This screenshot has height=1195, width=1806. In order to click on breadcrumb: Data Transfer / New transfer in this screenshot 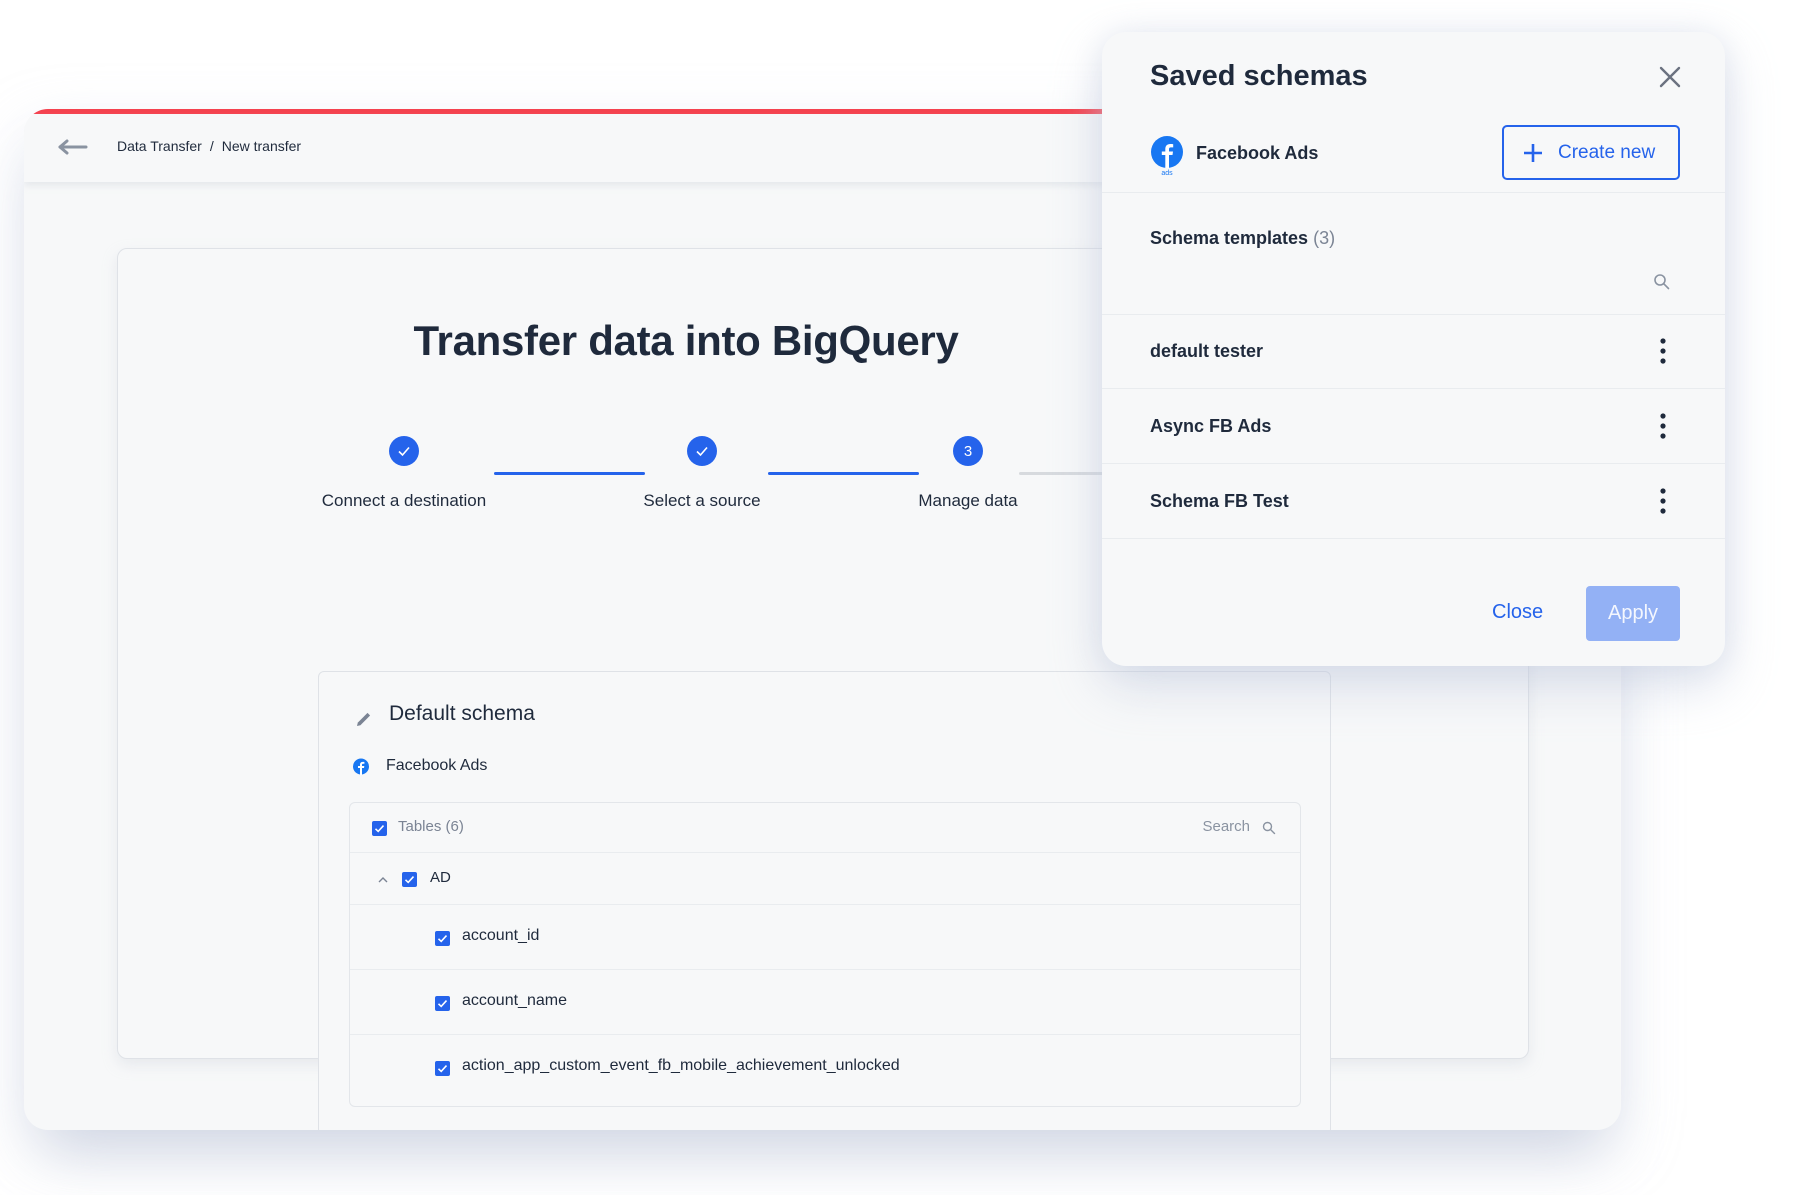, I will do `click(209, 146)`.